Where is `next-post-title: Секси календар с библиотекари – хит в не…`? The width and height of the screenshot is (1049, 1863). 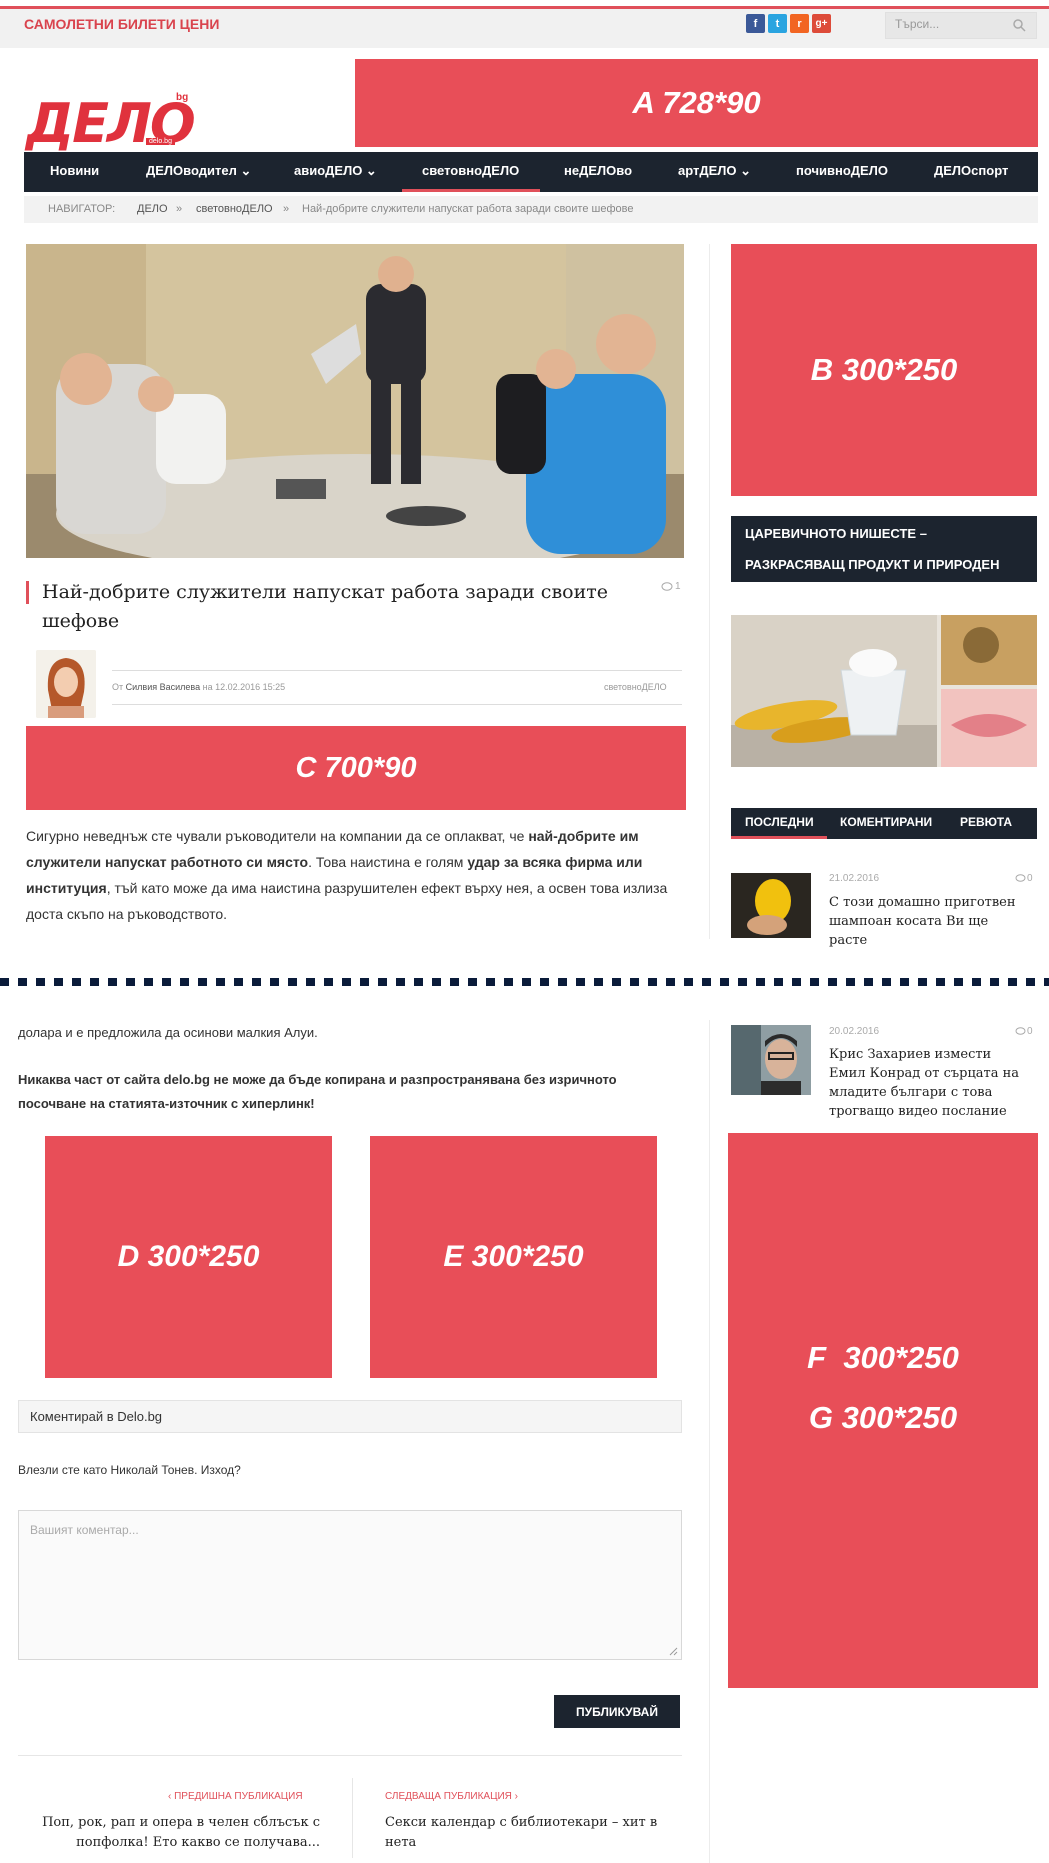 next-post-title: Секси календар с библиотекари – хит в не… is located at coordinates (530, 1833).